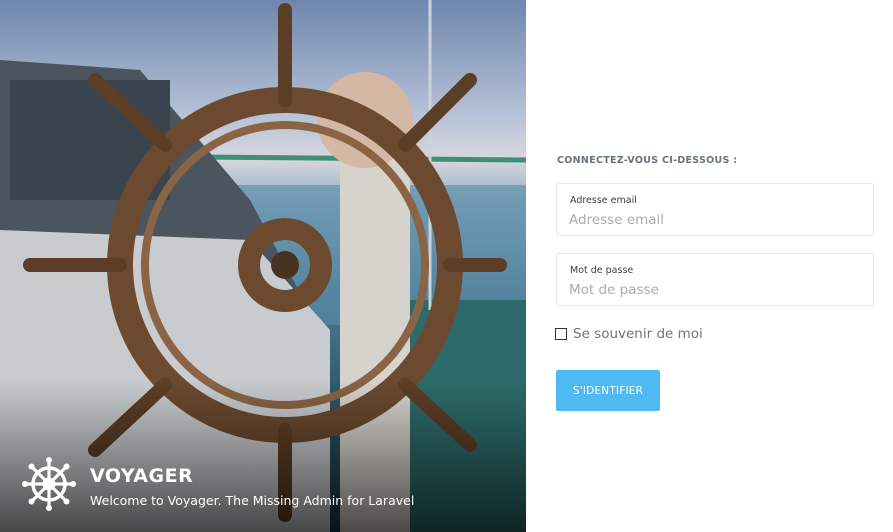 This screenshot has width=893, height=532. Describe the element at coordinates (608, 390) in the screenshot. I see `login-button: S'IDENTIFIER` at that location.